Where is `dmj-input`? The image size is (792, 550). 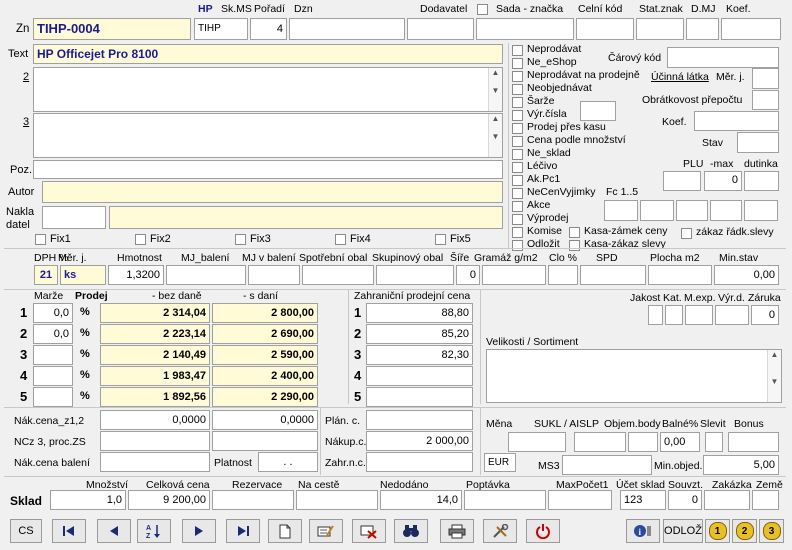
dmj-input is located at coordinates (702, 29).